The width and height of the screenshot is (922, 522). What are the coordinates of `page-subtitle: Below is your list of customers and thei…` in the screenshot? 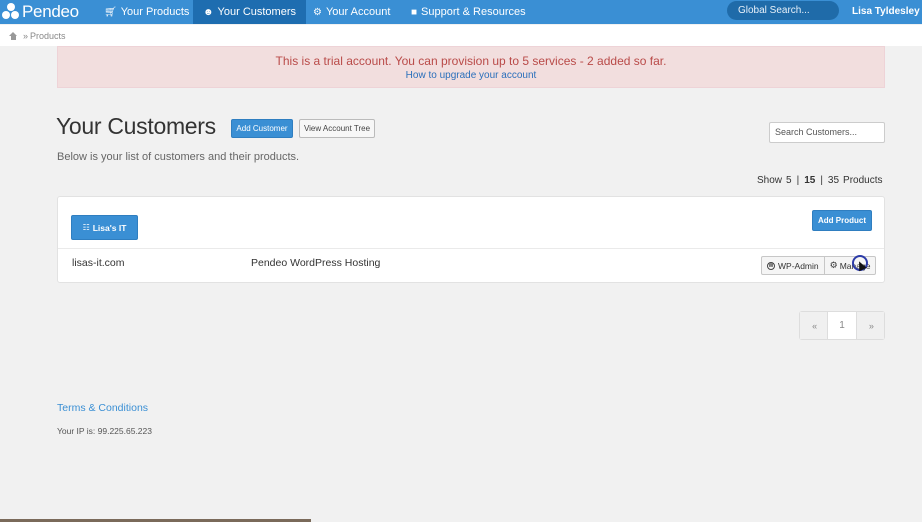 It's located at (178, 157).